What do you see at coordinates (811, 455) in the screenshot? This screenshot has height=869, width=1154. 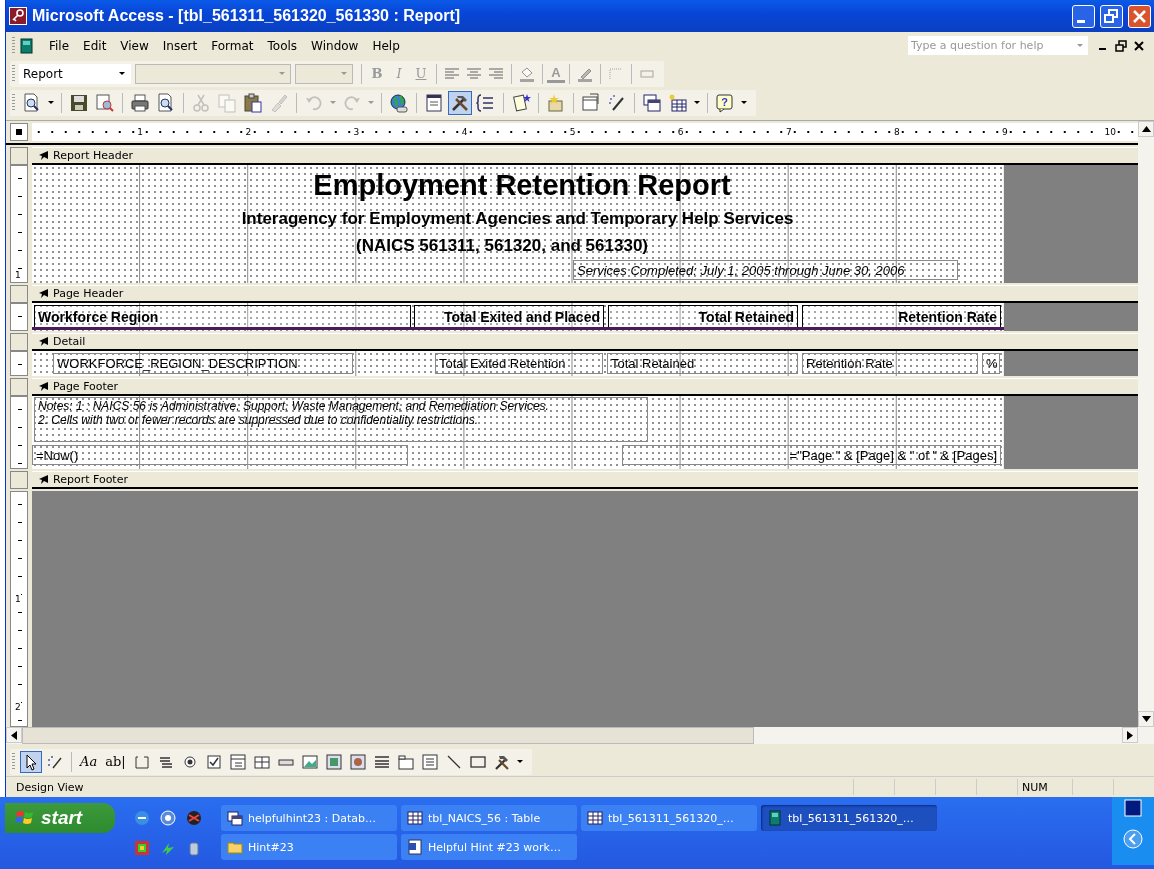 I see `text-box-control: ="Page " & [Page] & " of " & [Pages]` at bounding box center [811, 455].